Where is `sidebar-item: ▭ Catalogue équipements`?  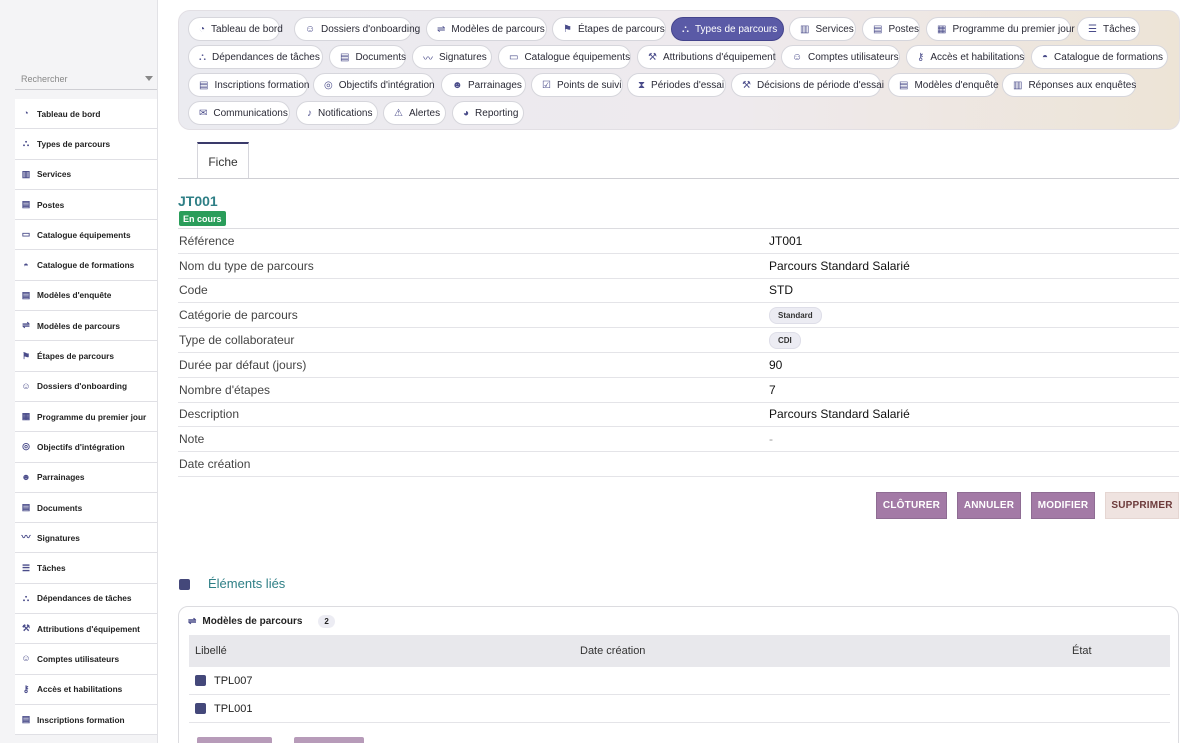
sidebar-item: ▭ Catalogue équipements is located at coordinates (86, 235).